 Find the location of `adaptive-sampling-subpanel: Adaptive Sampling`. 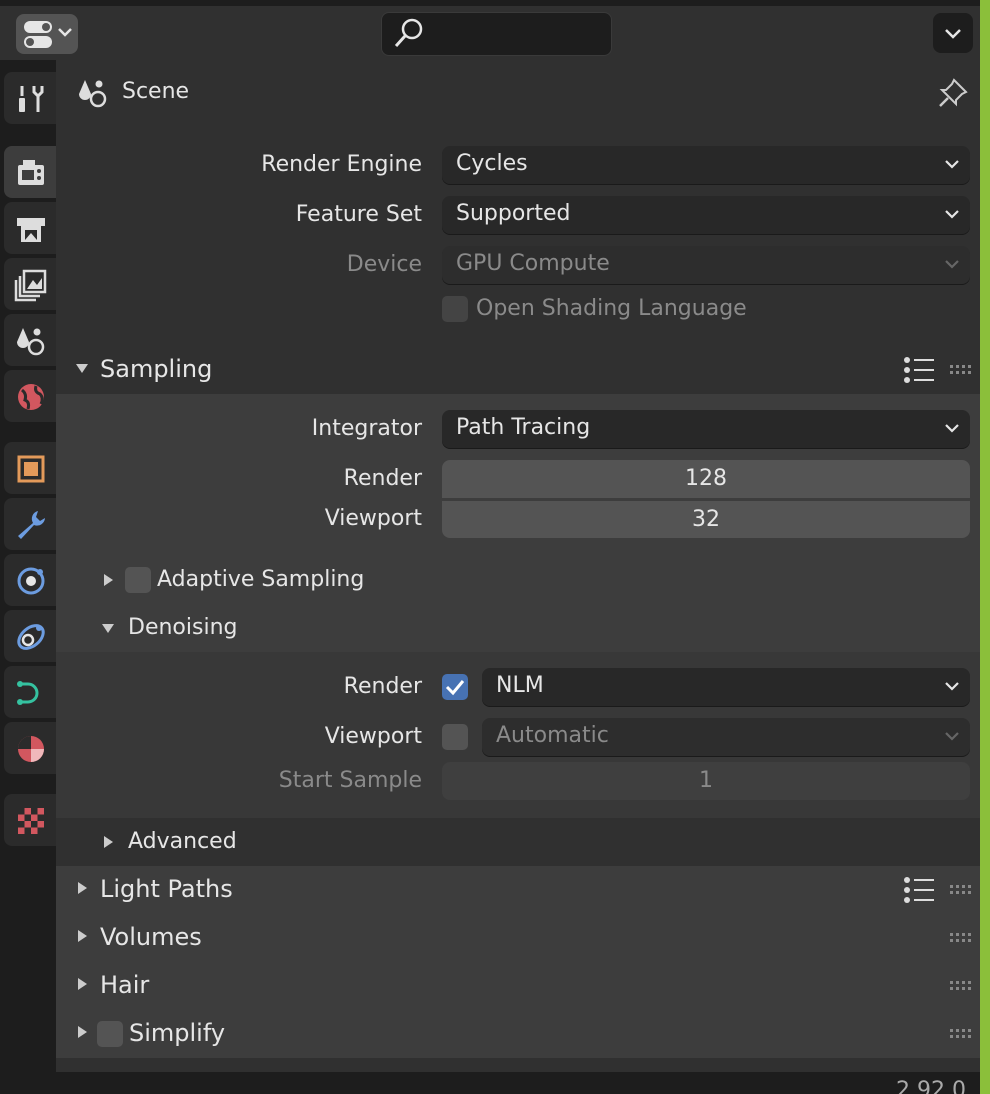

adaptive-sampling-subpanel: Adaptive Sampling is located at coordinates (518, 580).